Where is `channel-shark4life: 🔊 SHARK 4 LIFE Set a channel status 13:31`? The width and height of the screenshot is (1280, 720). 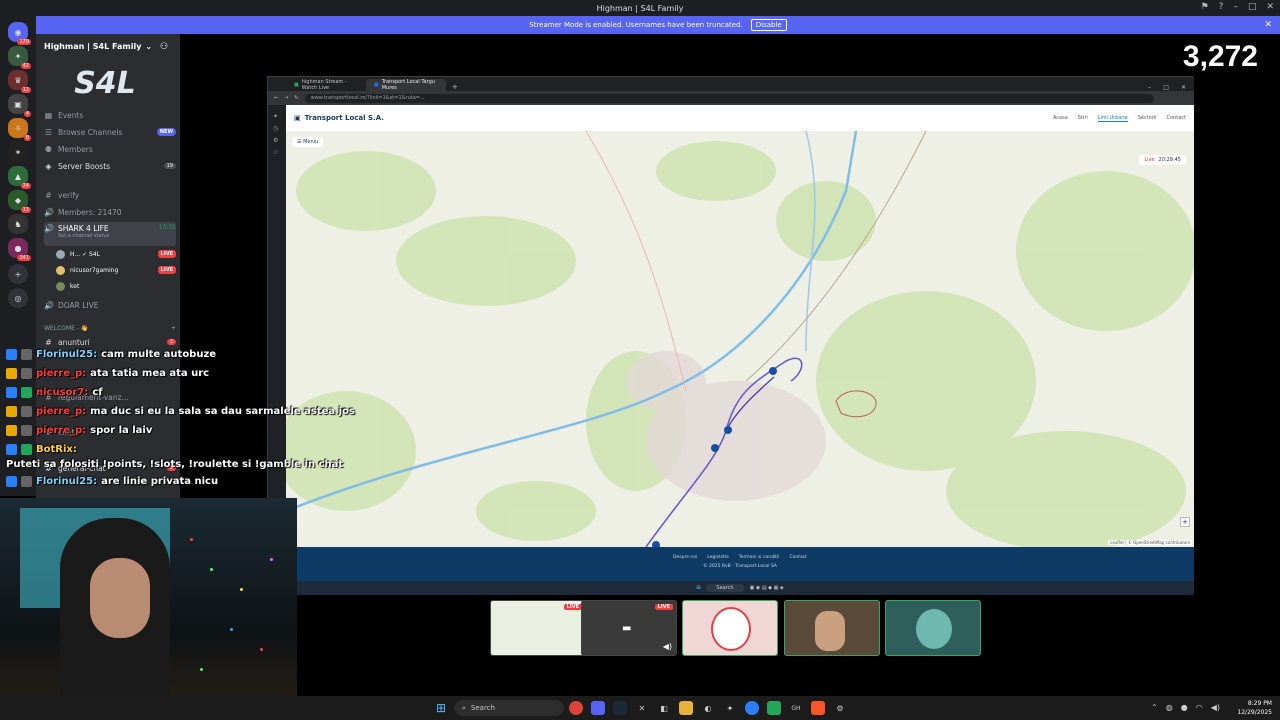 channel-shark4life: 🔊 SHARK 4 LIFE Set a channel status 13:31 is located at coordinates (110, 234).